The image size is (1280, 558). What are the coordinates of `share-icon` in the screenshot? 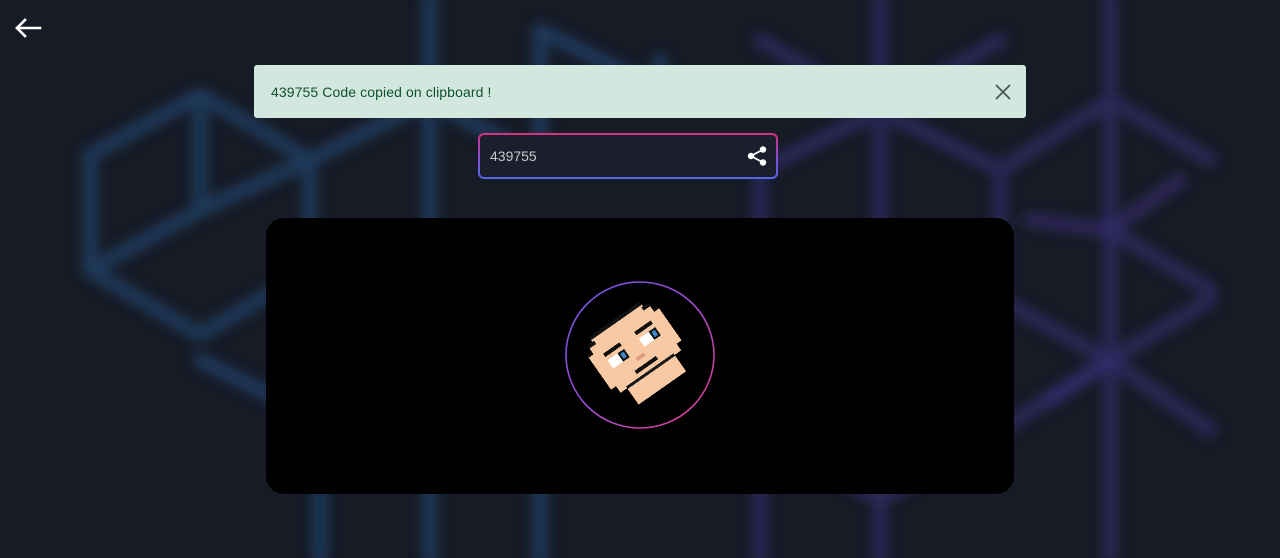 It's located at (757, 156).